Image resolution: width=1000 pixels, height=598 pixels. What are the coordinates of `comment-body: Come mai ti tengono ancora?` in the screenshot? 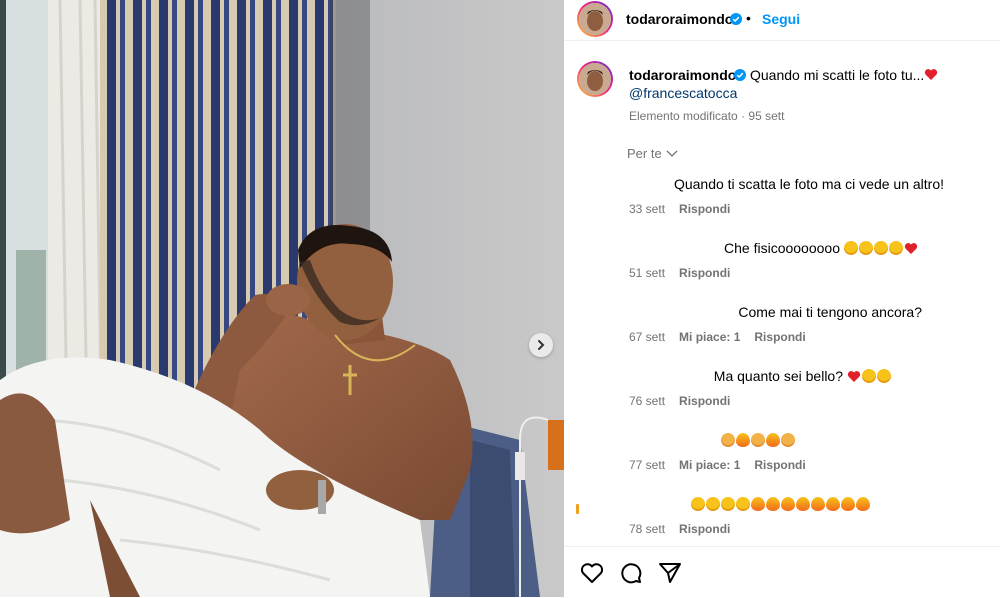 It's located at (830, 312).